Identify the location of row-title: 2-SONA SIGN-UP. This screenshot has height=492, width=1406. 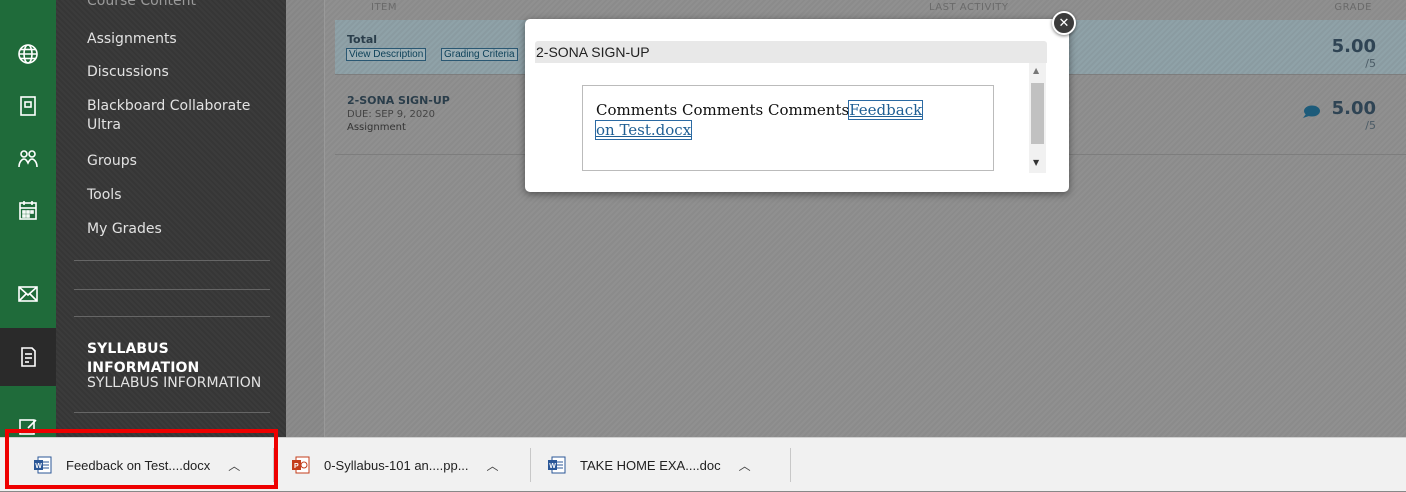
(398, 100).